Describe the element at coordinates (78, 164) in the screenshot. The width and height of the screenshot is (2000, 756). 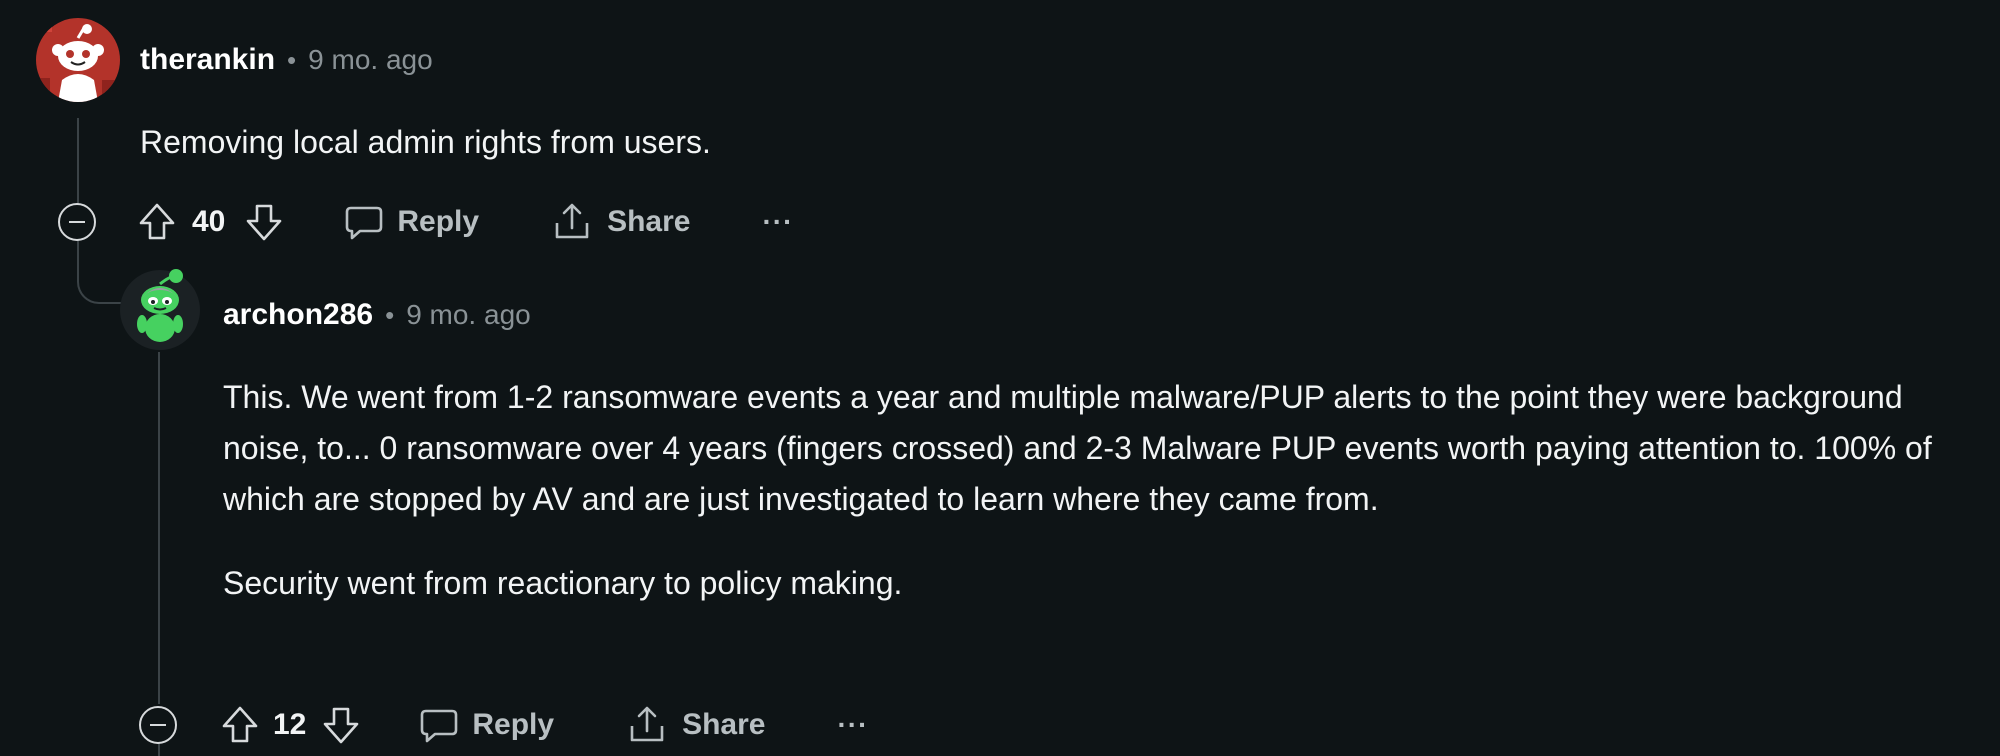
I see `thread-line-root` at that location.